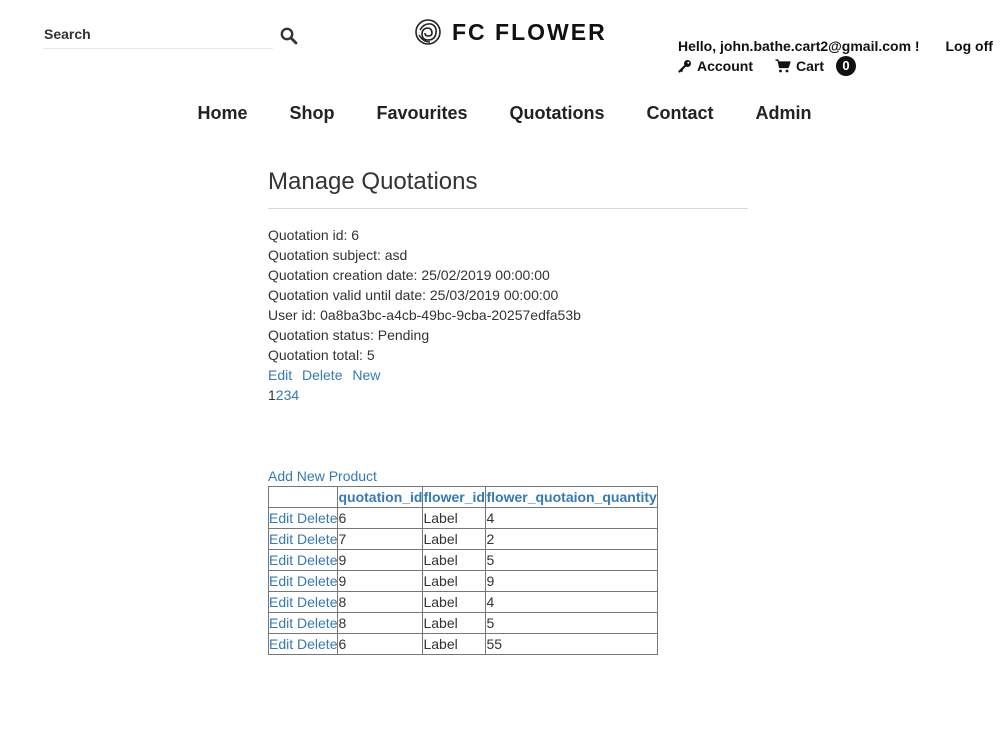 The width and height of the screenshot is (1007, 755). I want to click on new-quotation-link: New, so click(366, 375).